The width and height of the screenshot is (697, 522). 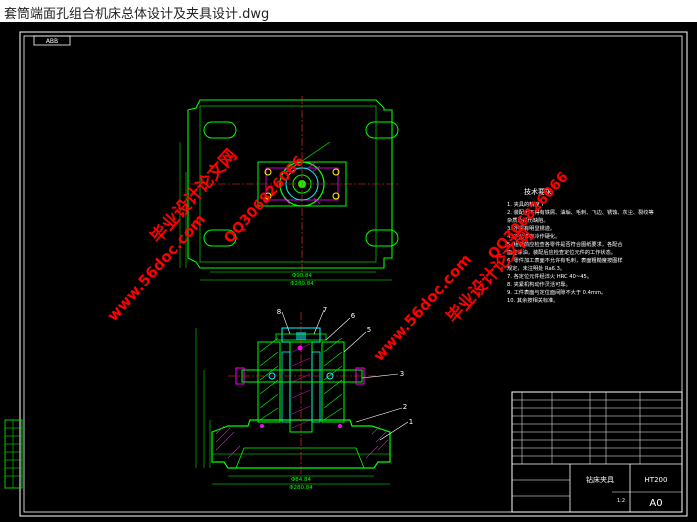 I want to click on balloon-3: 3, so click(x=402, y=374).